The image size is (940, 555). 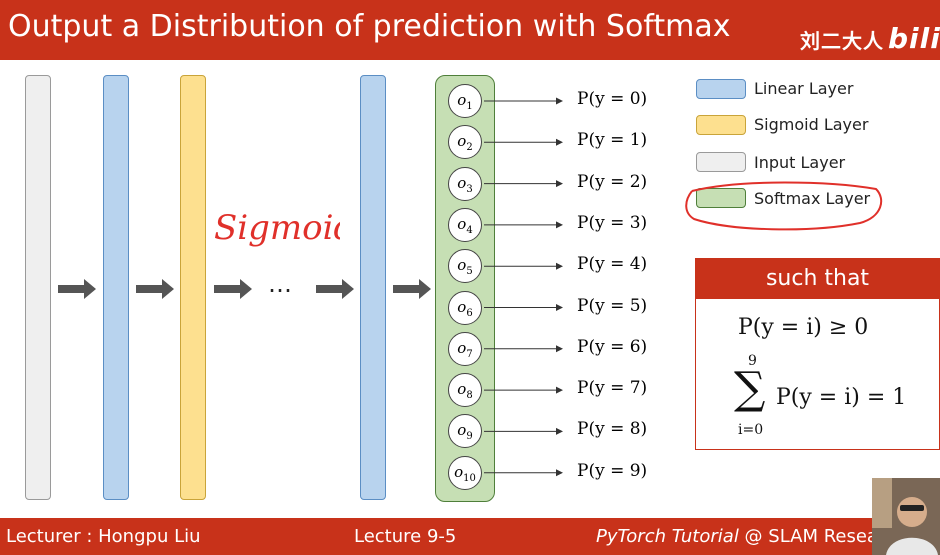 I want to click on output-probability-label: P(y = 6), so click(x=612, y=346).